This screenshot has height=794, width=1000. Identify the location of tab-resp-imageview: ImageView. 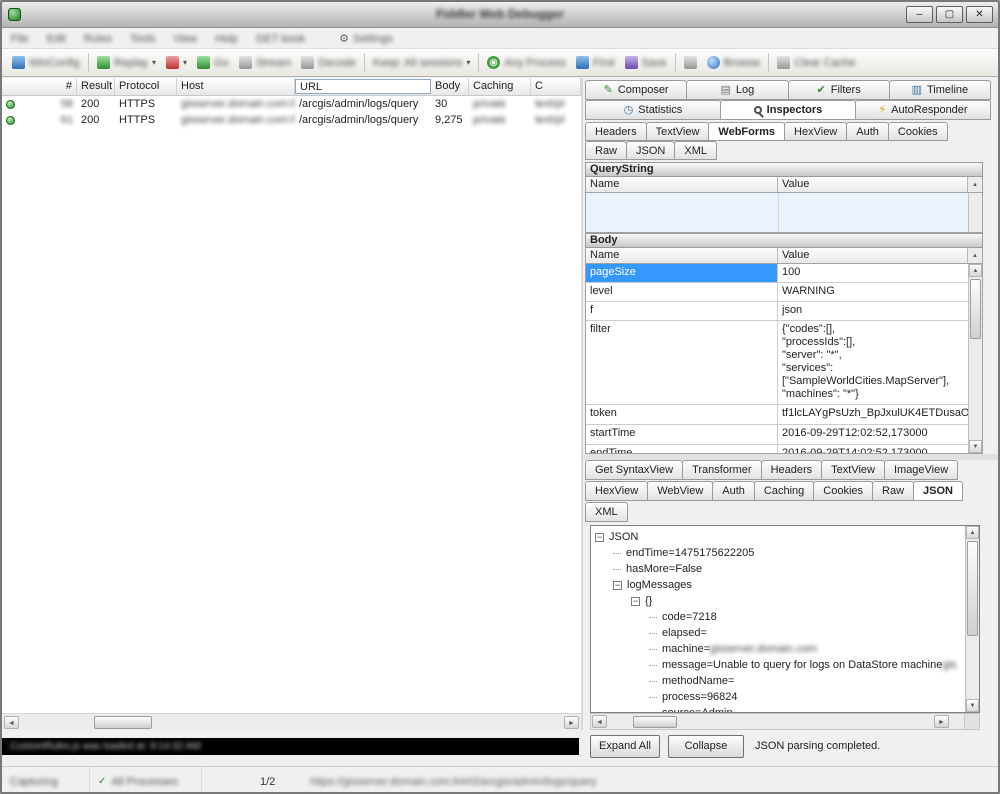
(921, 470).